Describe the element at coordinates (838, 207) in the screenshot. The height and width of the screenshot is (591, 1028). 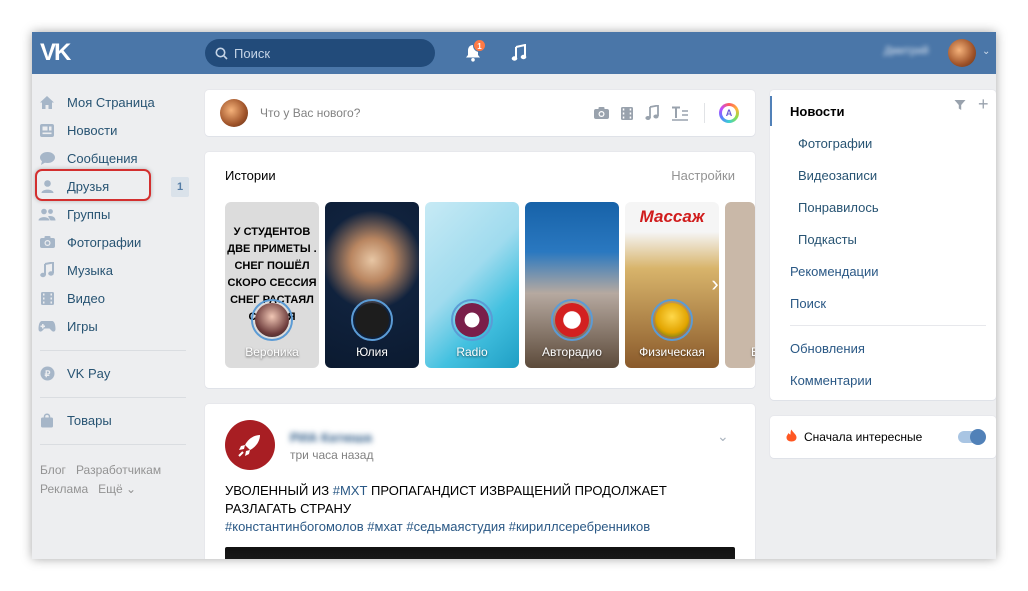
I see `filter-label: Понравилось` at that location.